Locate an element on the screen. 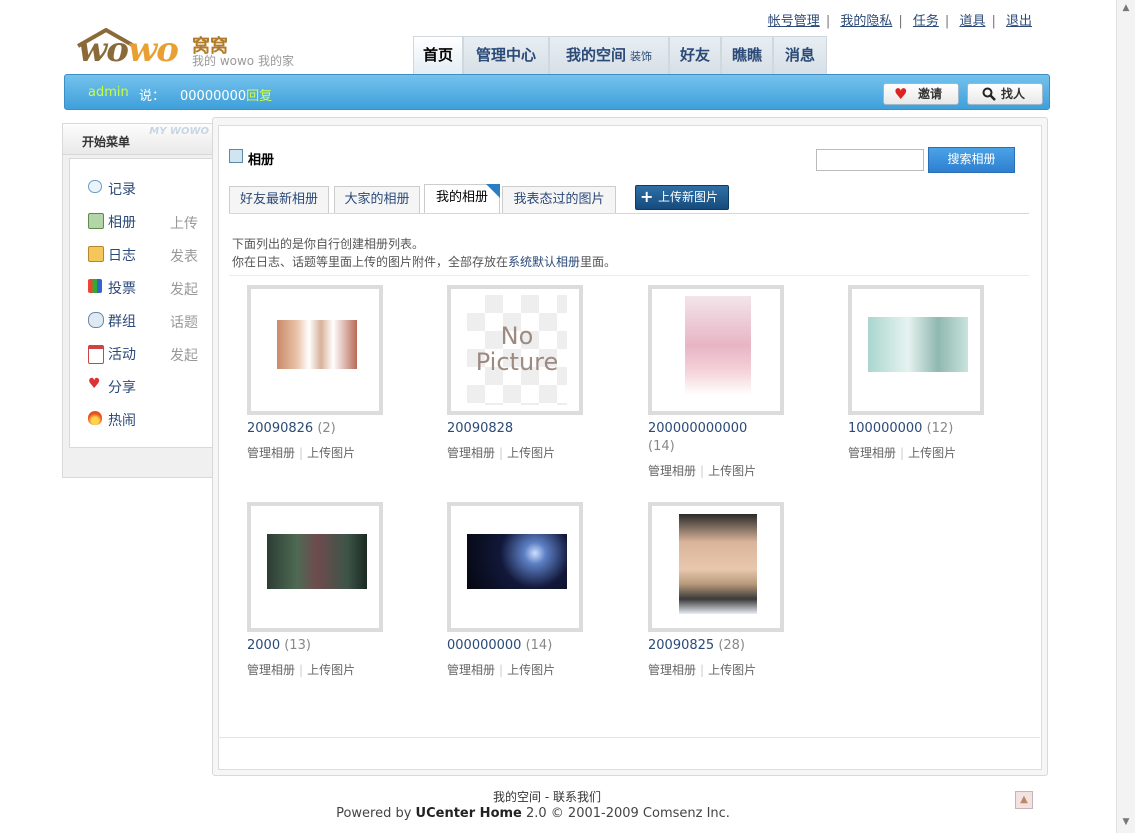  find-people-button: 找人 is located at coordinates (1005, 94).